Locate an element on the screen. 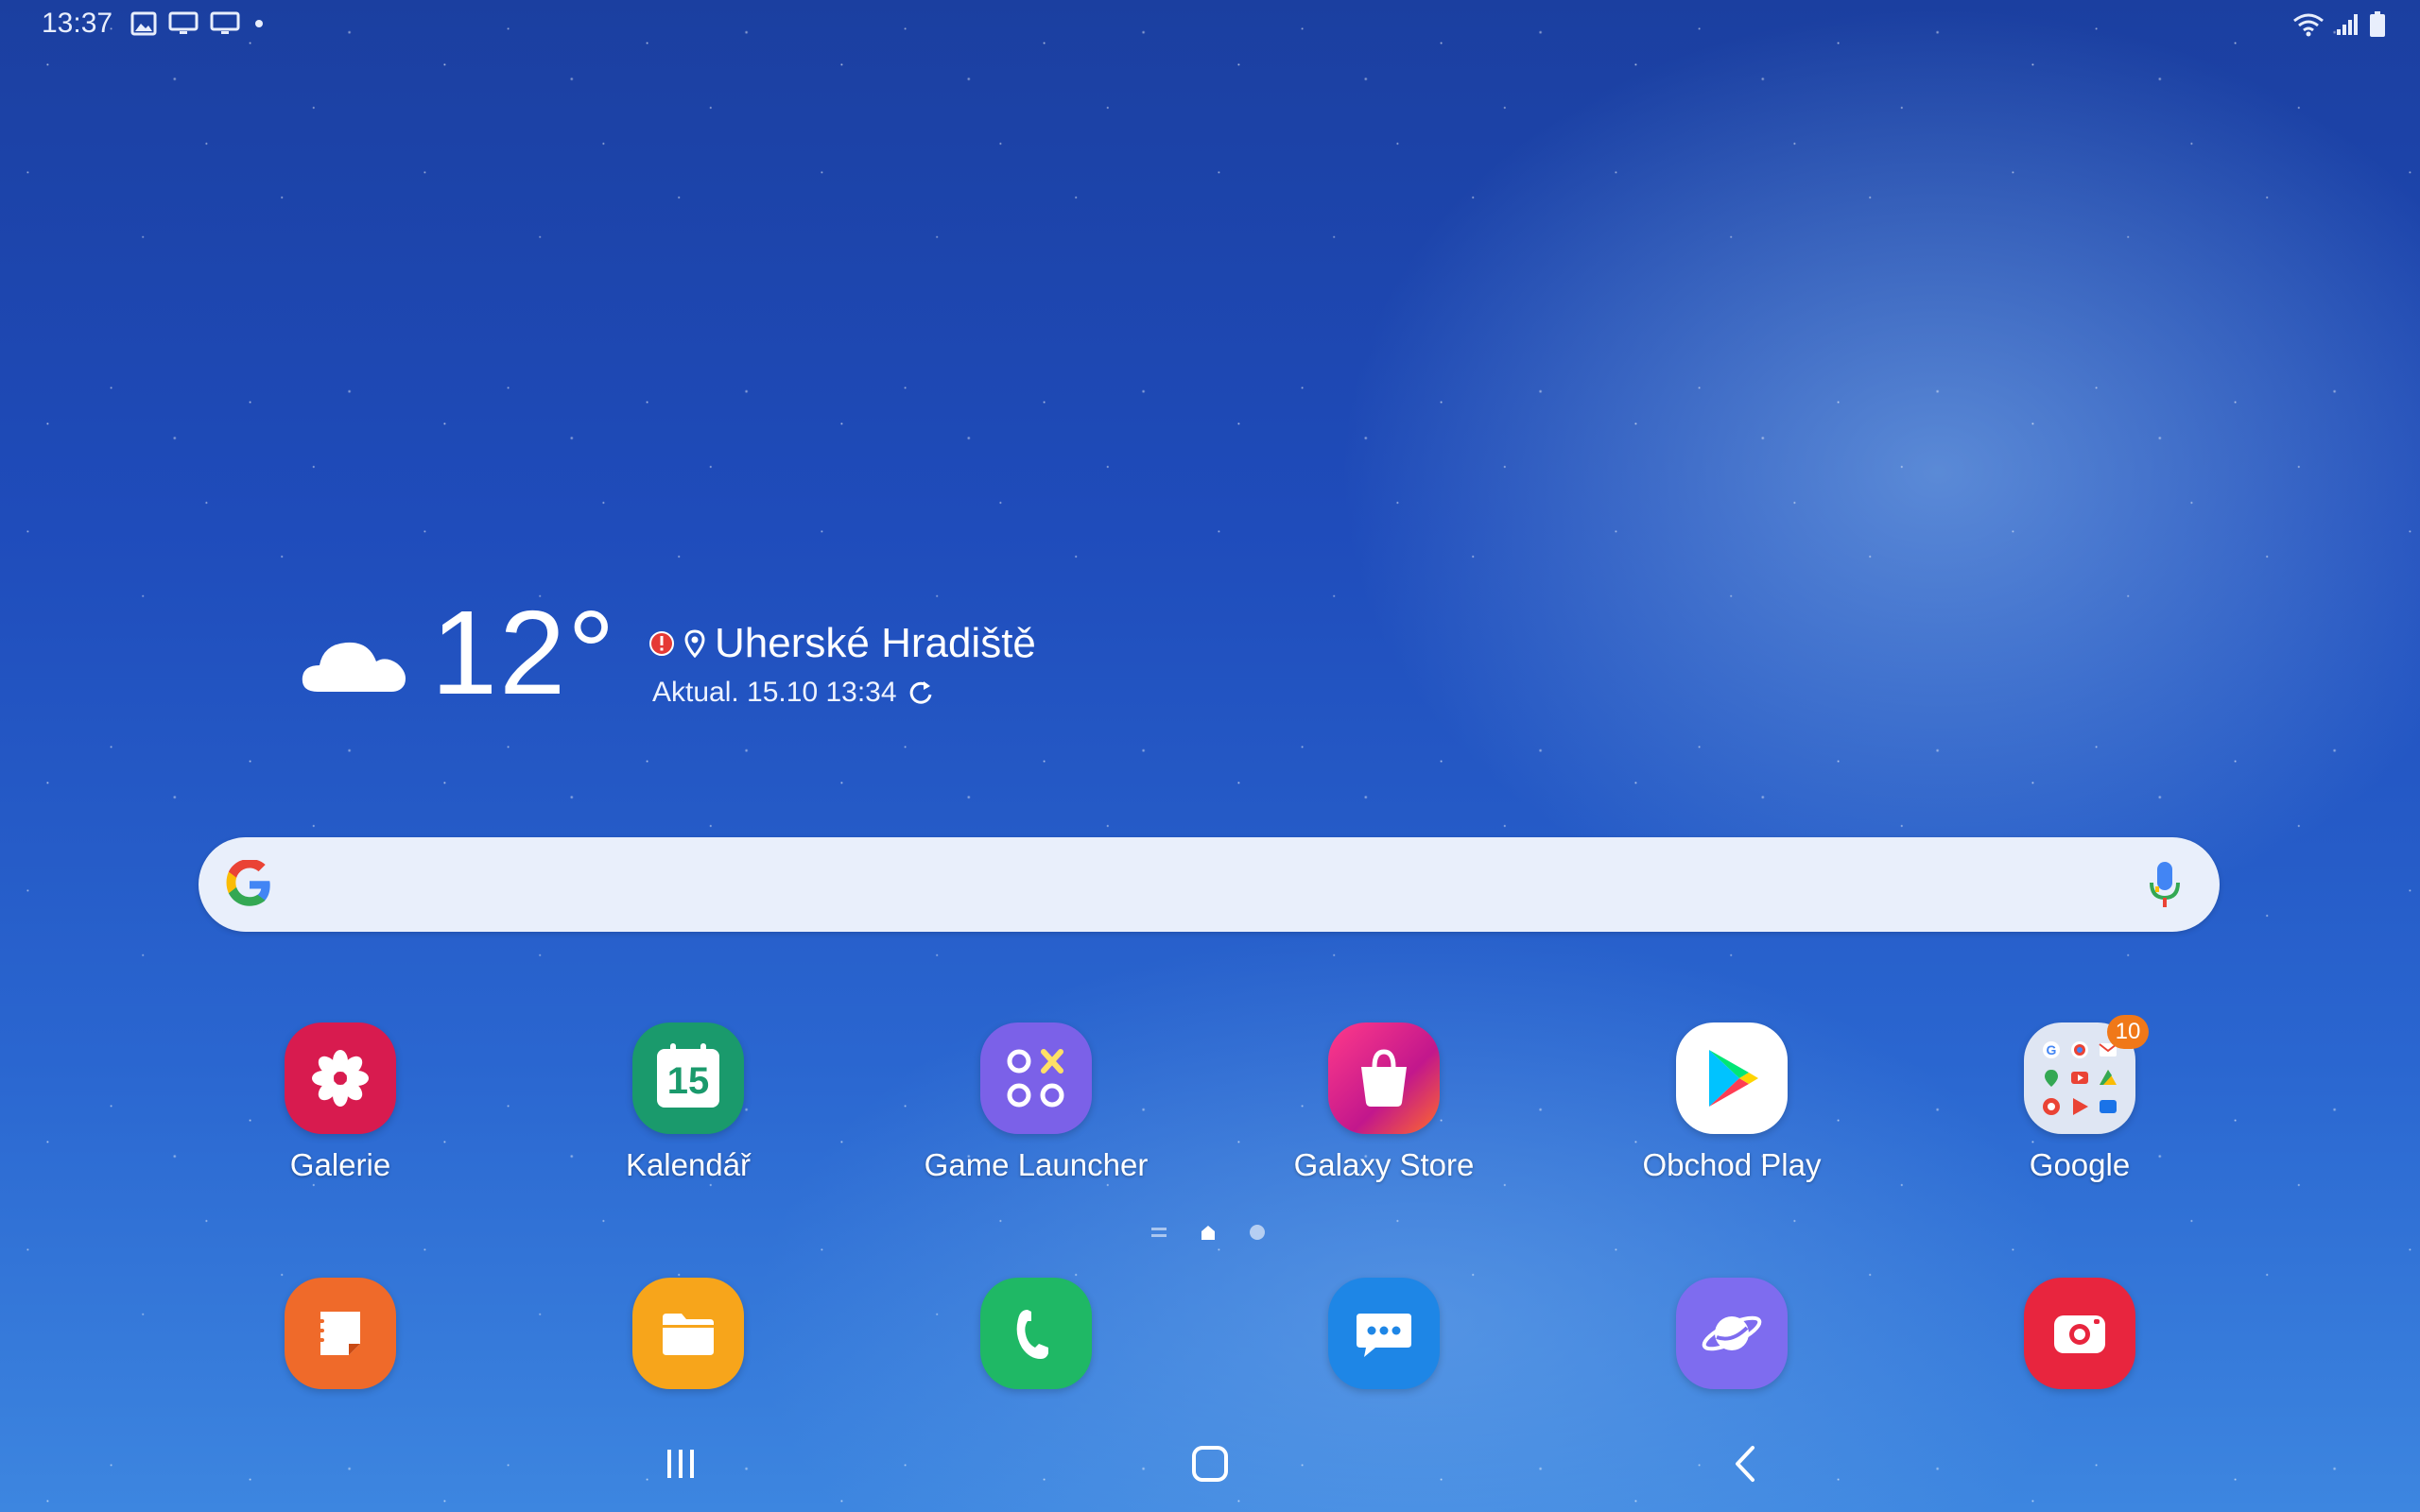 This screenshot has height=1512, width=2420. app-kalendar: 15 Kalendář is located at coordinates (688, 1102).